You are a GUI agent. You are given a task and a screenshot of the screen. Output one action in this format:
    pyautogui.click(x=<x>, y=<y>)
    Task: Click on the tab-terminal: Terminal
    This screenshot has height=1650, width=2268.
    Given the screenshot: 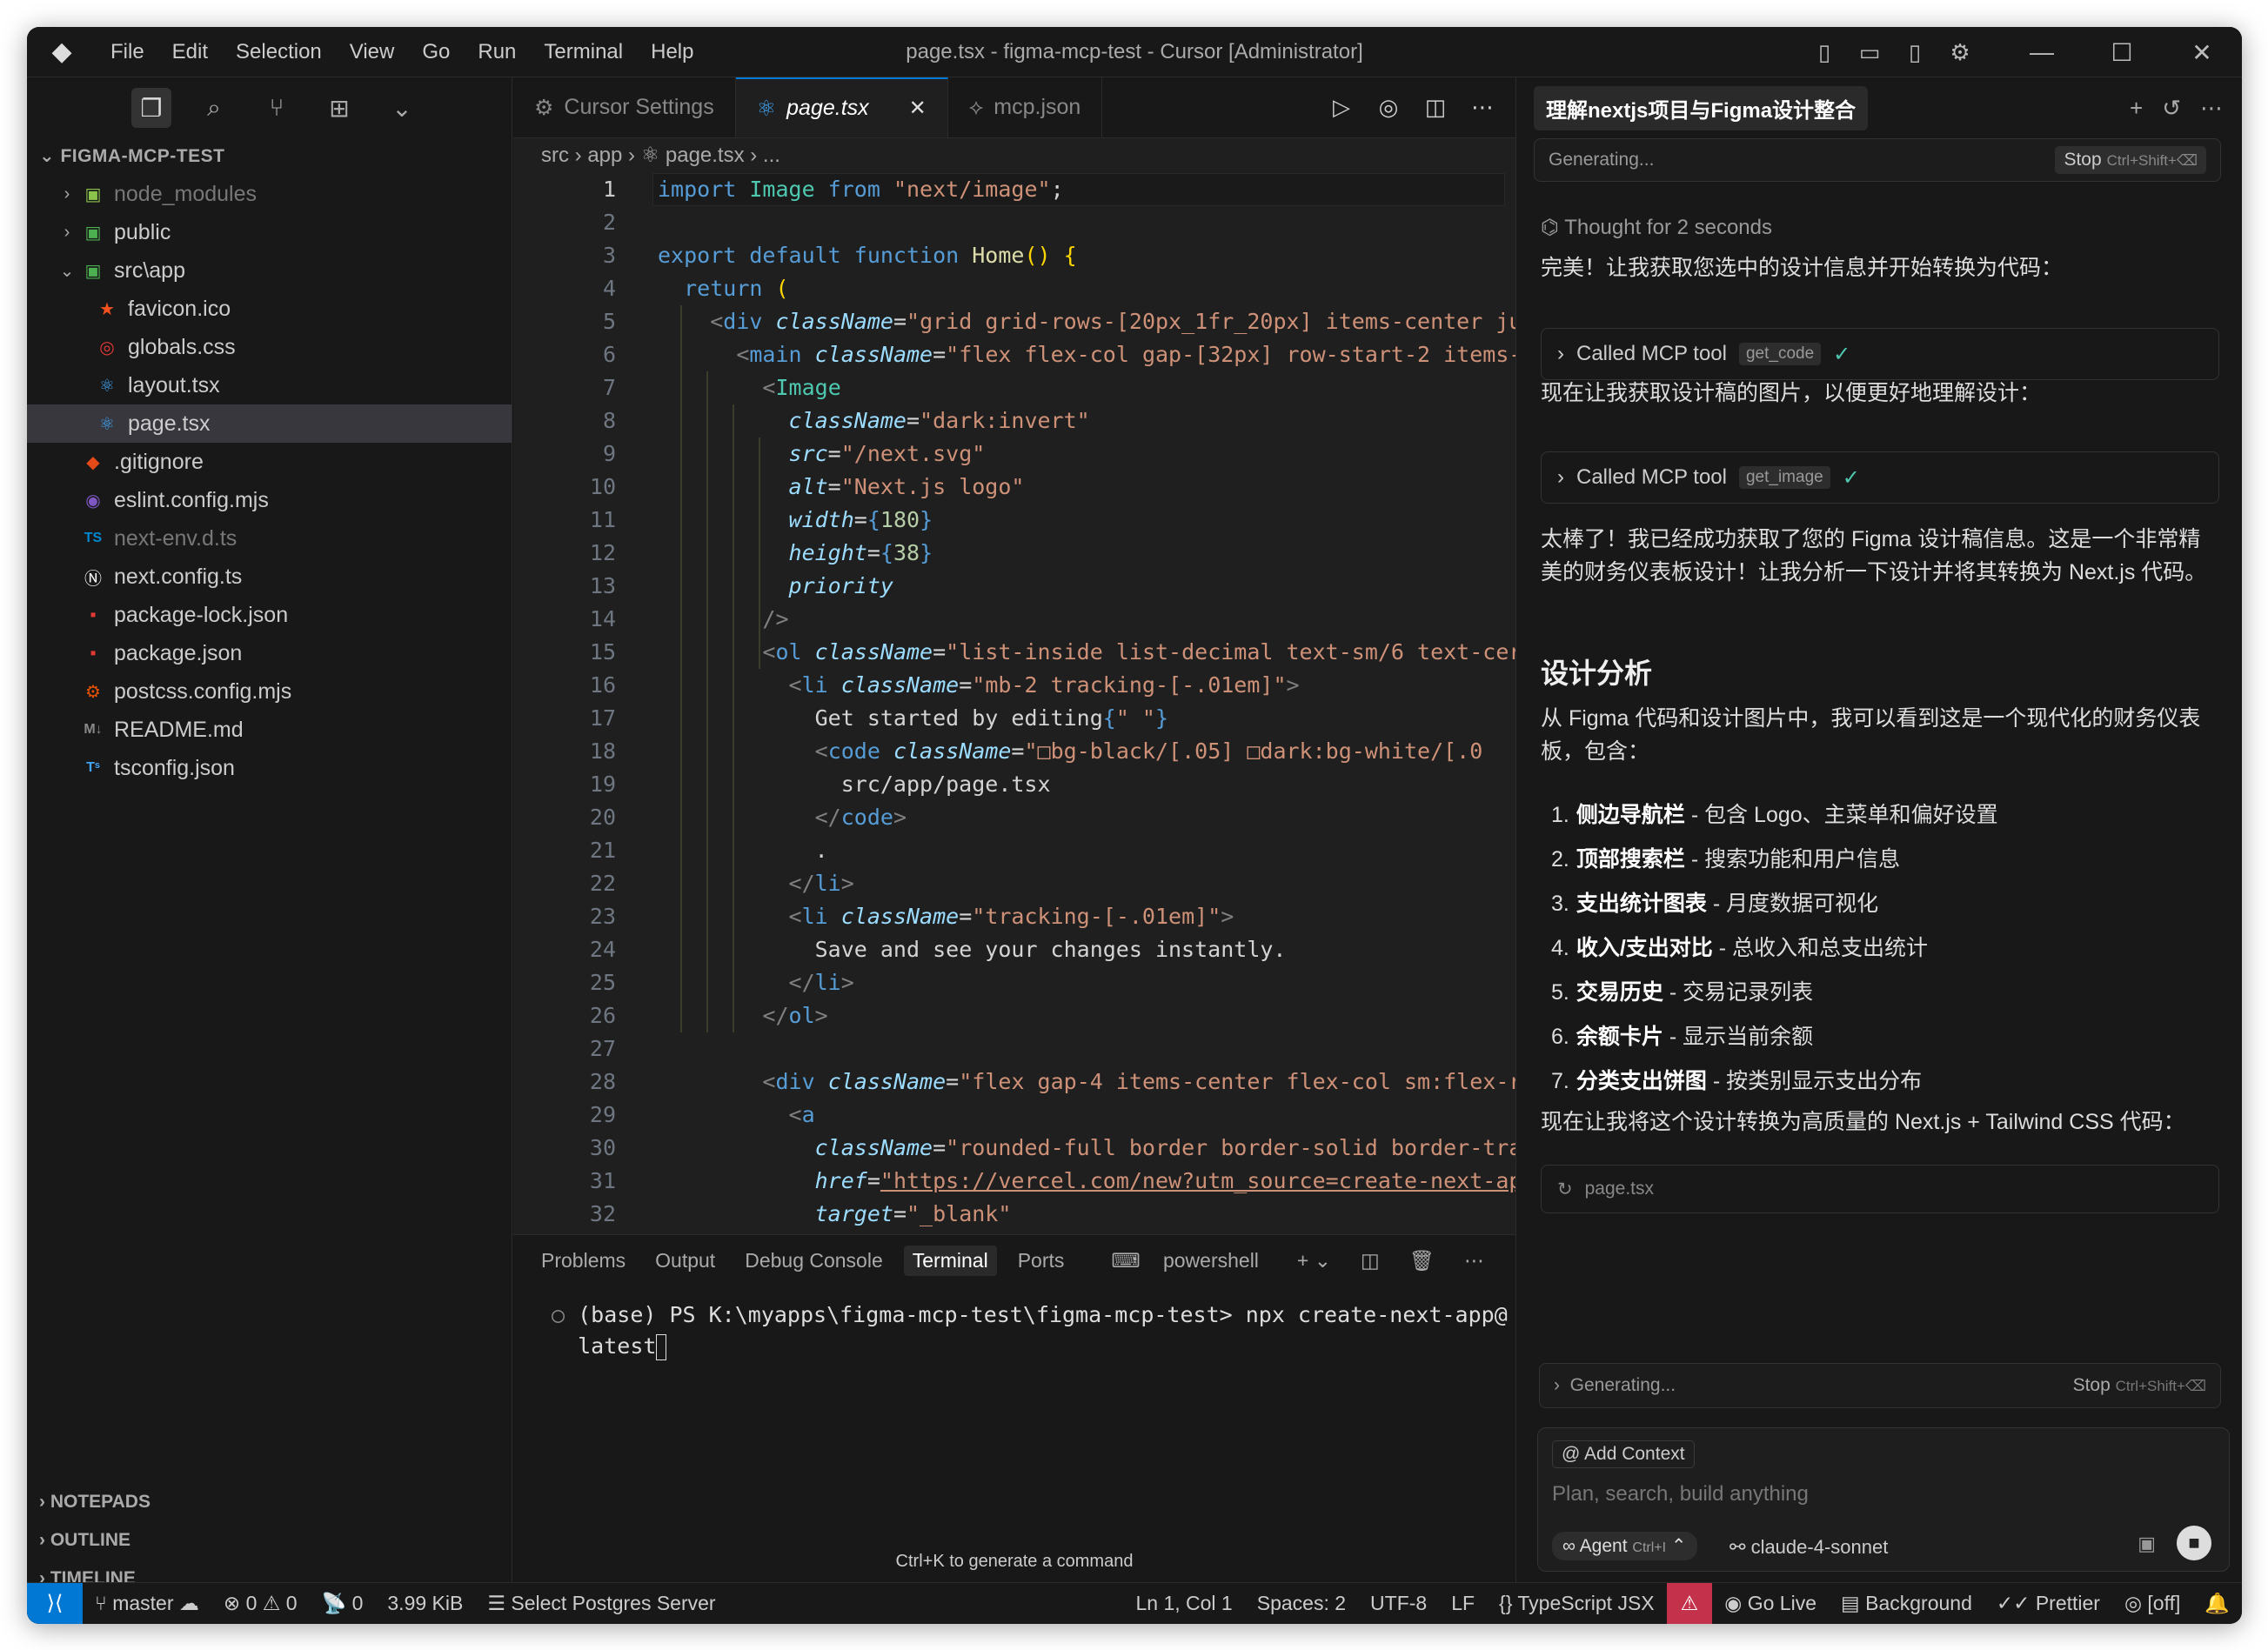 What is the action you would take?
    pyautogui.click(x=950, y=1260)
    